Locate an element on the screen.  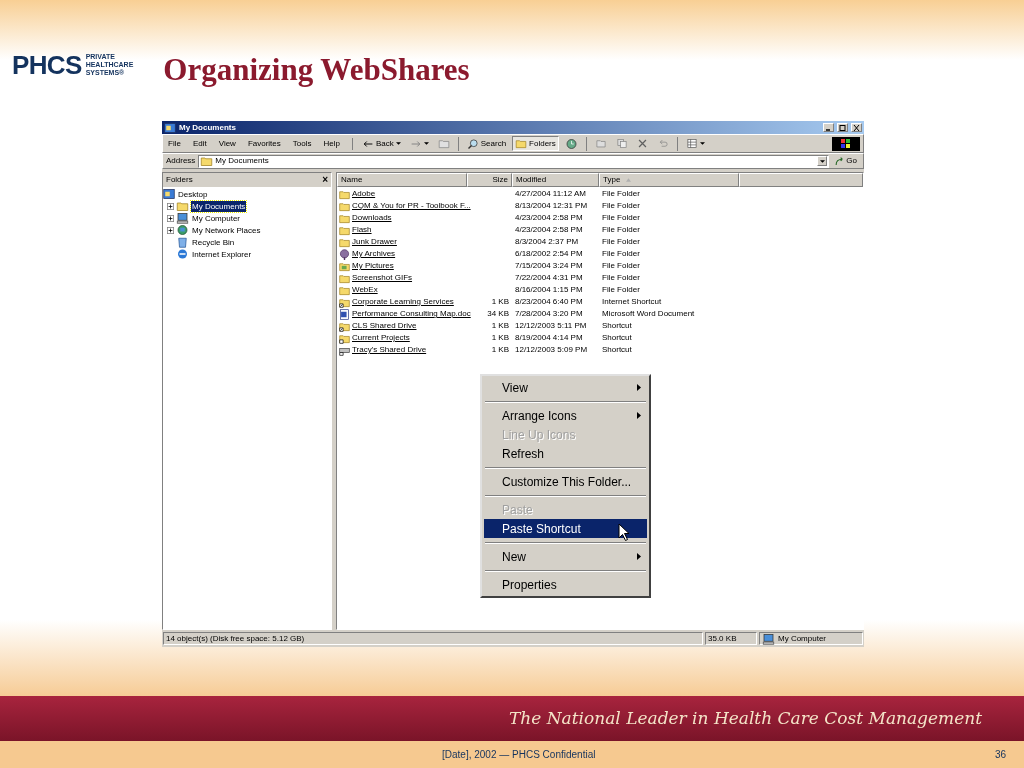
cursor-icon is located at coordinates (624, 532).